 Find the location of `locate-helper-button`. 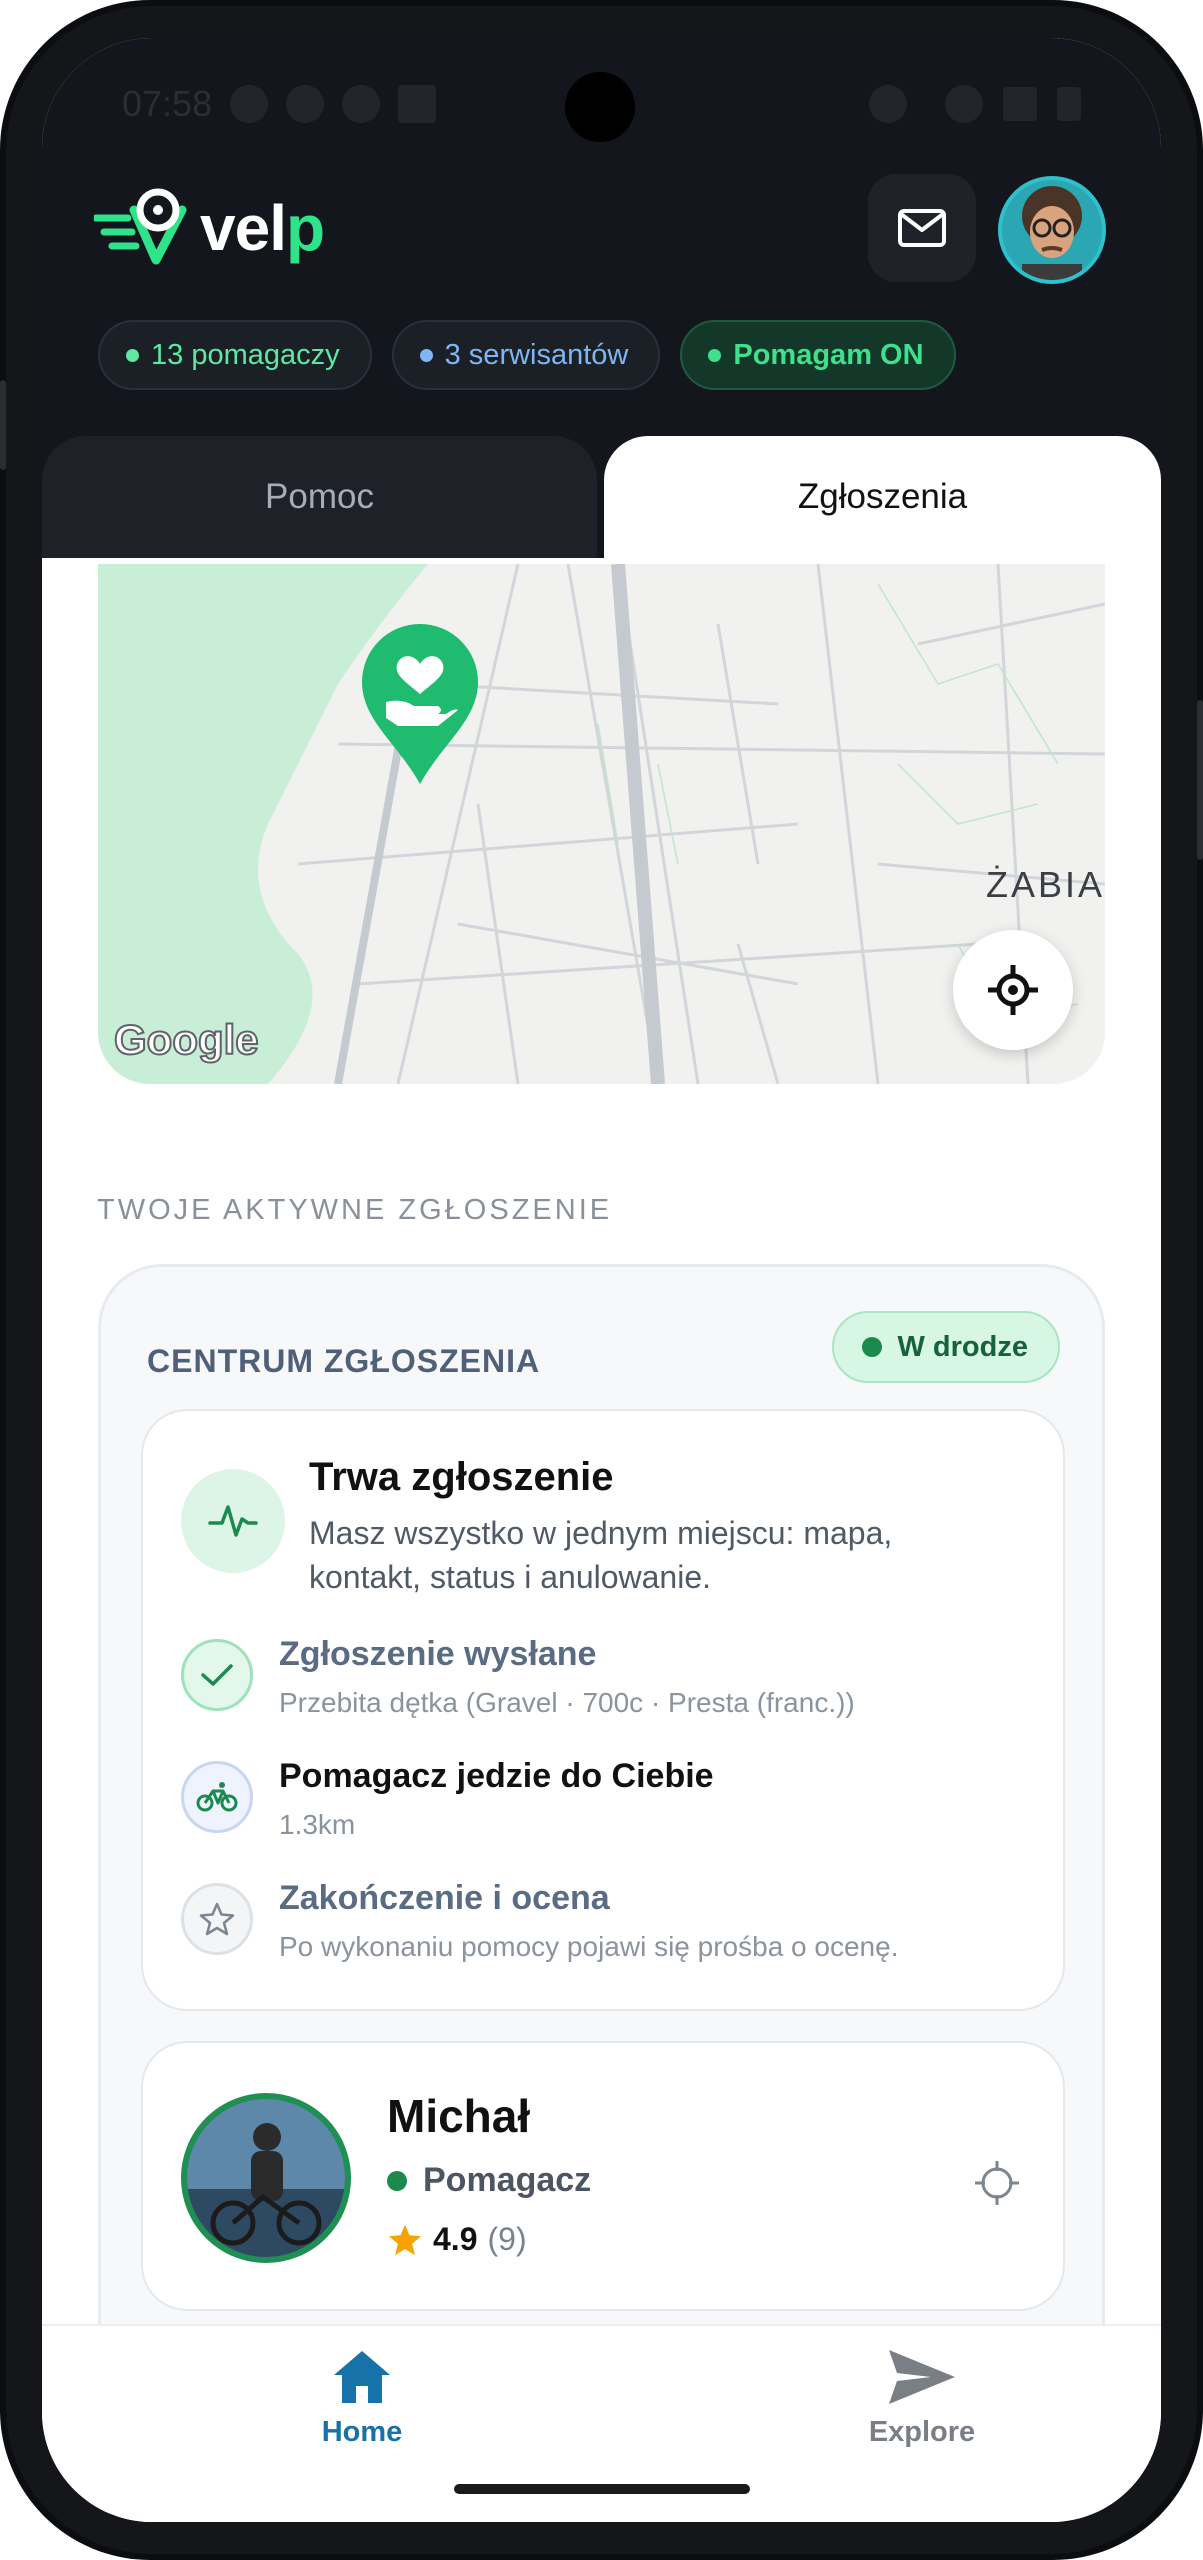

locate-helper-button is located at coordinates (997, 2183).